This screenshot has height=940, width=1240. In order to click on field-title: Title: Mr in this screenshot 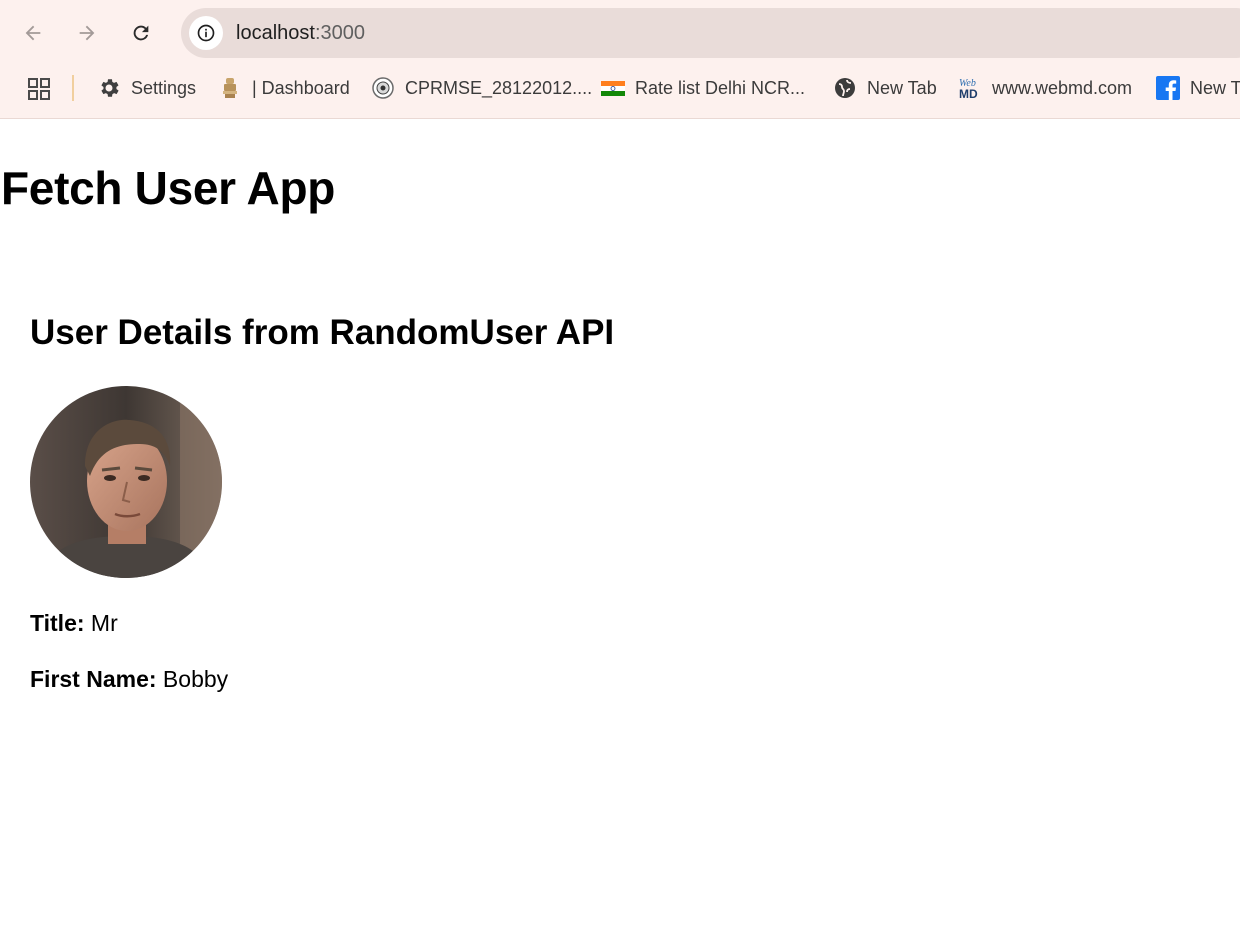, I will do `click(380, 623)`.